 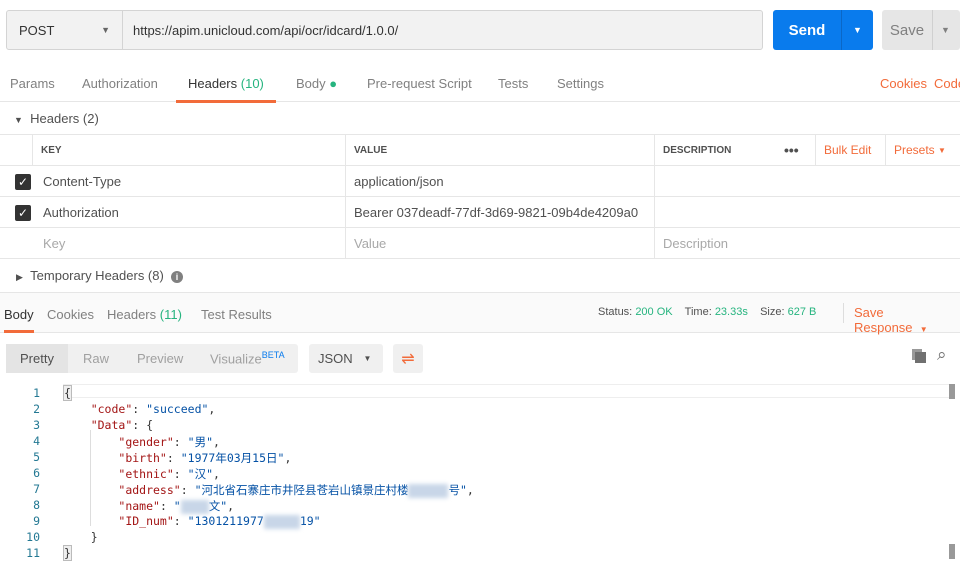 What do you see at coordinates (142, 458) in the screenshot?
I see `json-key: "birth"` at bounding box center [142, 458].